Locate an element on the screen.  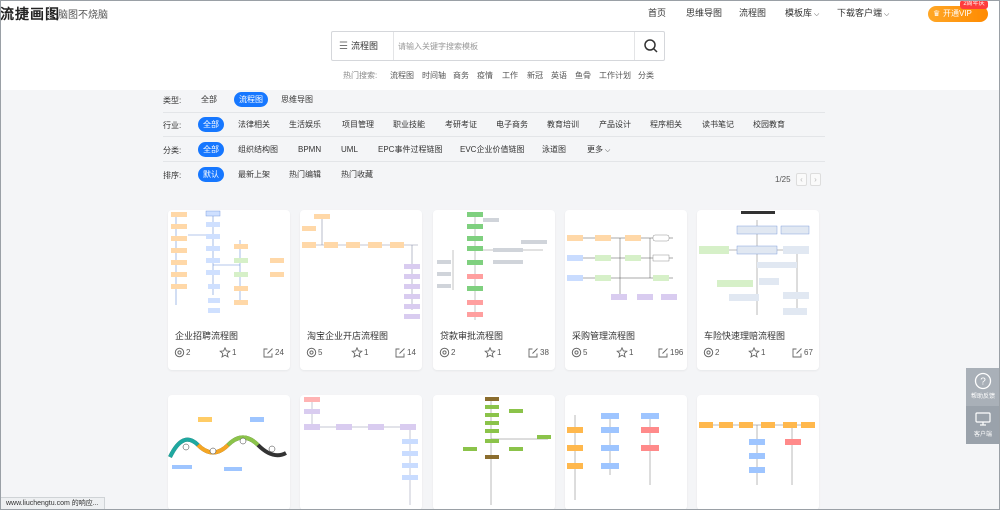
chip-category-all: 全部 is located at coordinates (211, 149).